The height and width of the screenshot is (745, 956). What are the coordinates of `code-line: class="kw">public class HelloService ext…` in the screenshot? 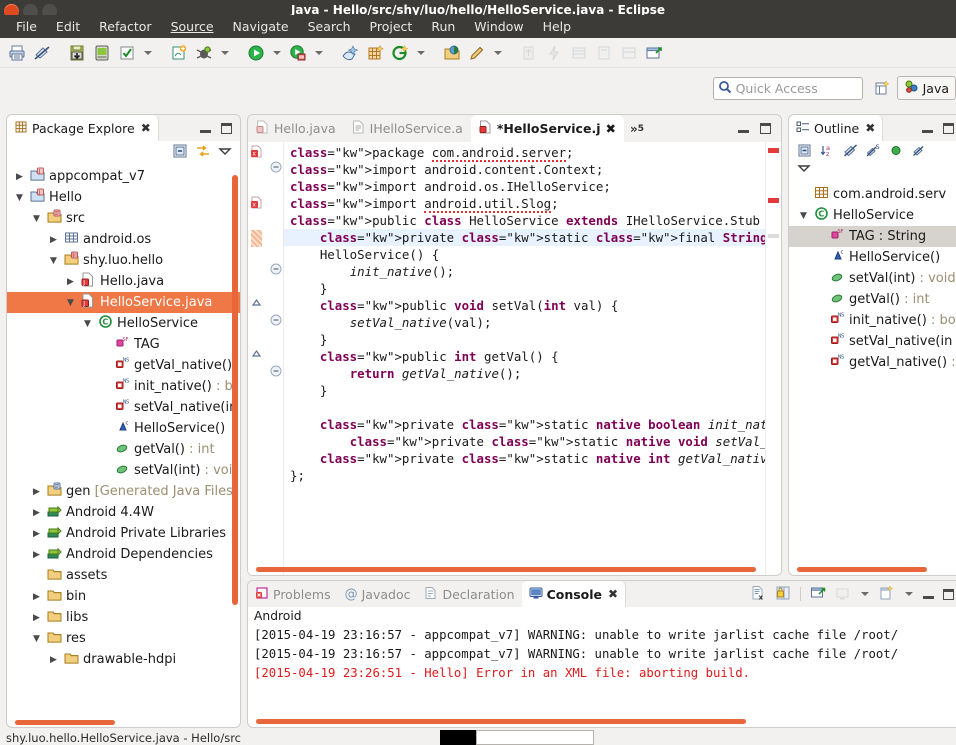 It's located at (524, 220).